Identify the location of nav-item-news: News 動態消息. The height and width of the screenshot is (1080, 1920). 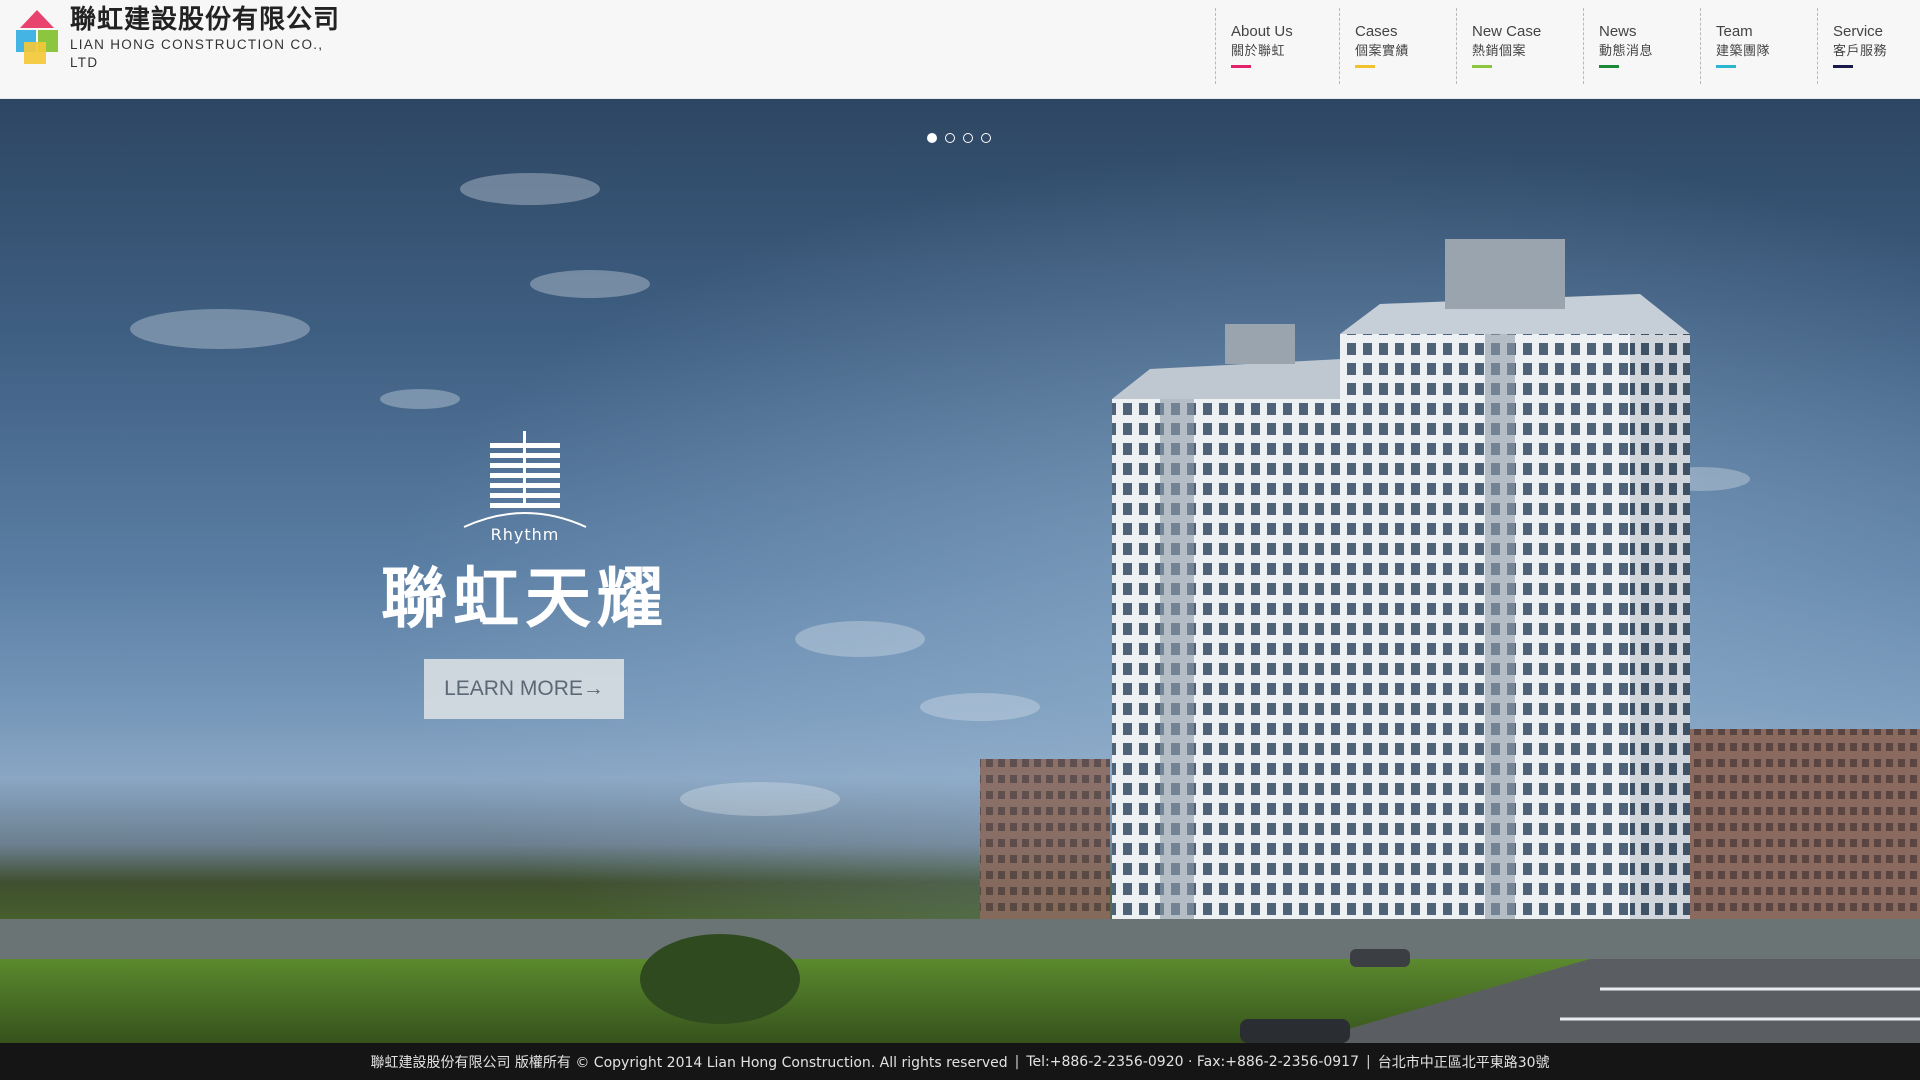
(1641, 46).